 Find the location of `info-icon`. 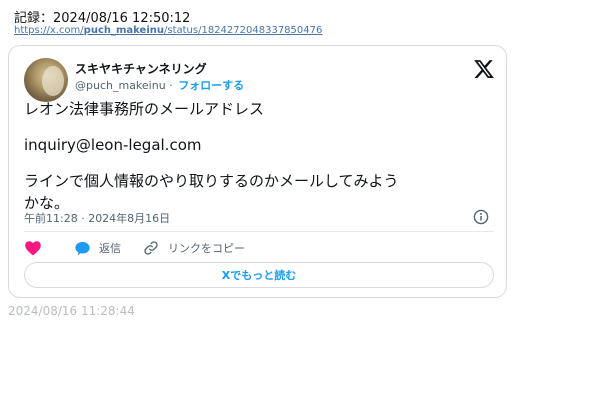

info-icon is located at coordinates (481, 217).